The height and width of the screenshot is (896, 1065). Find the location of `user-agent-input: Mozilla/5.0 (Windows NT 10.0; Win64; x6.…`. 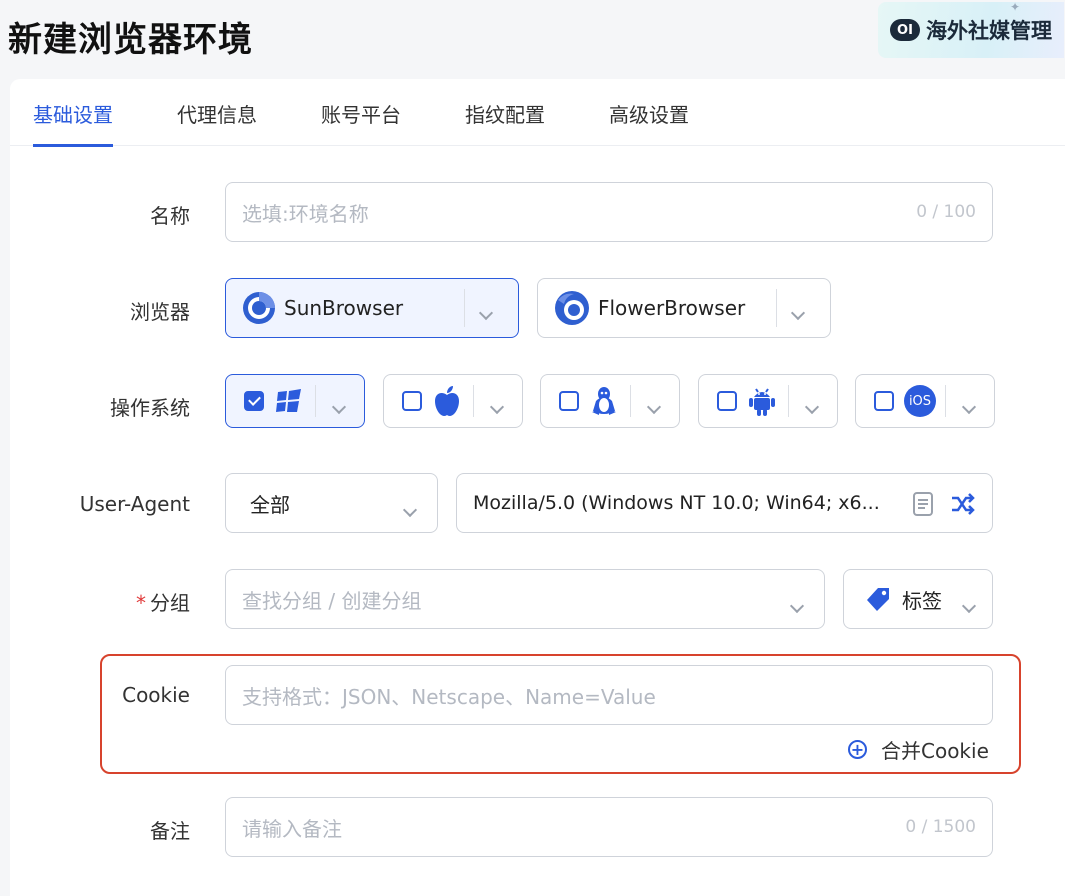

user-agent-input: Mozilla/5.0 (Windows NT 10.0; Win64; x6.… is located at coordinates (724, 503).